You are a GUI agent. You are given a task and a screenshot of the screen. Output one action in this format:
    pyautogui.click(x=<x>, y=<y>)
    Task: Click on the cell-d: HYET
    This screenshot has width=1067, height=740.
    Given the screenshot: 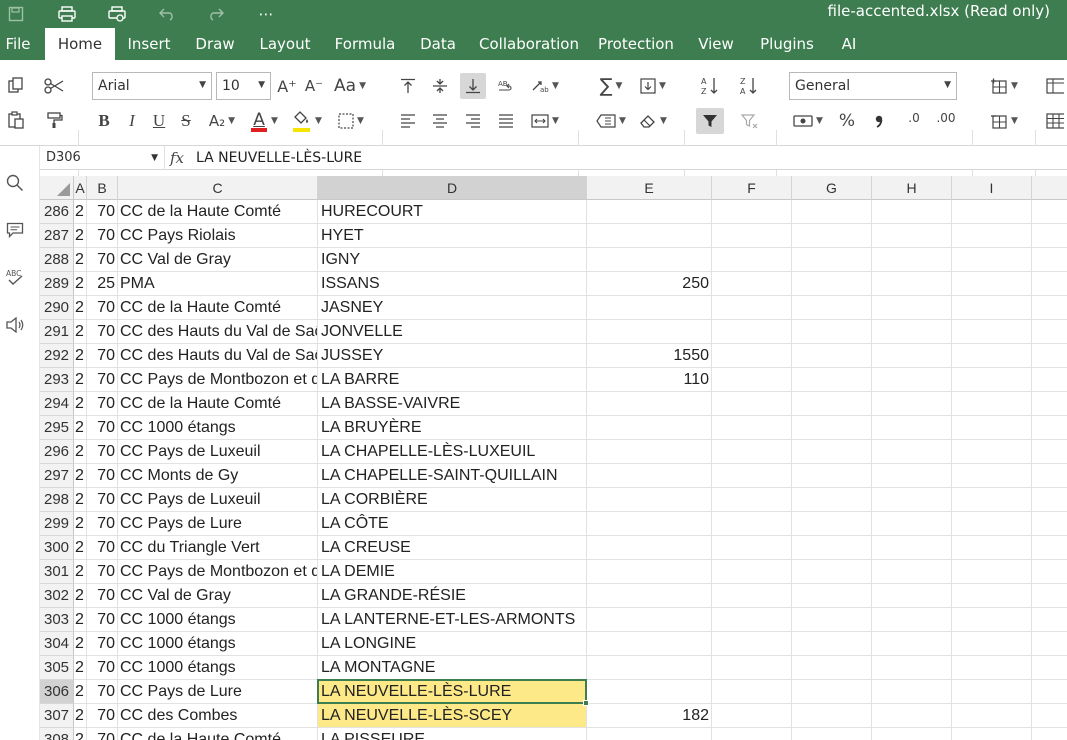 What is the action you would take?
    pyautogui.click(x=452, y=236)
    